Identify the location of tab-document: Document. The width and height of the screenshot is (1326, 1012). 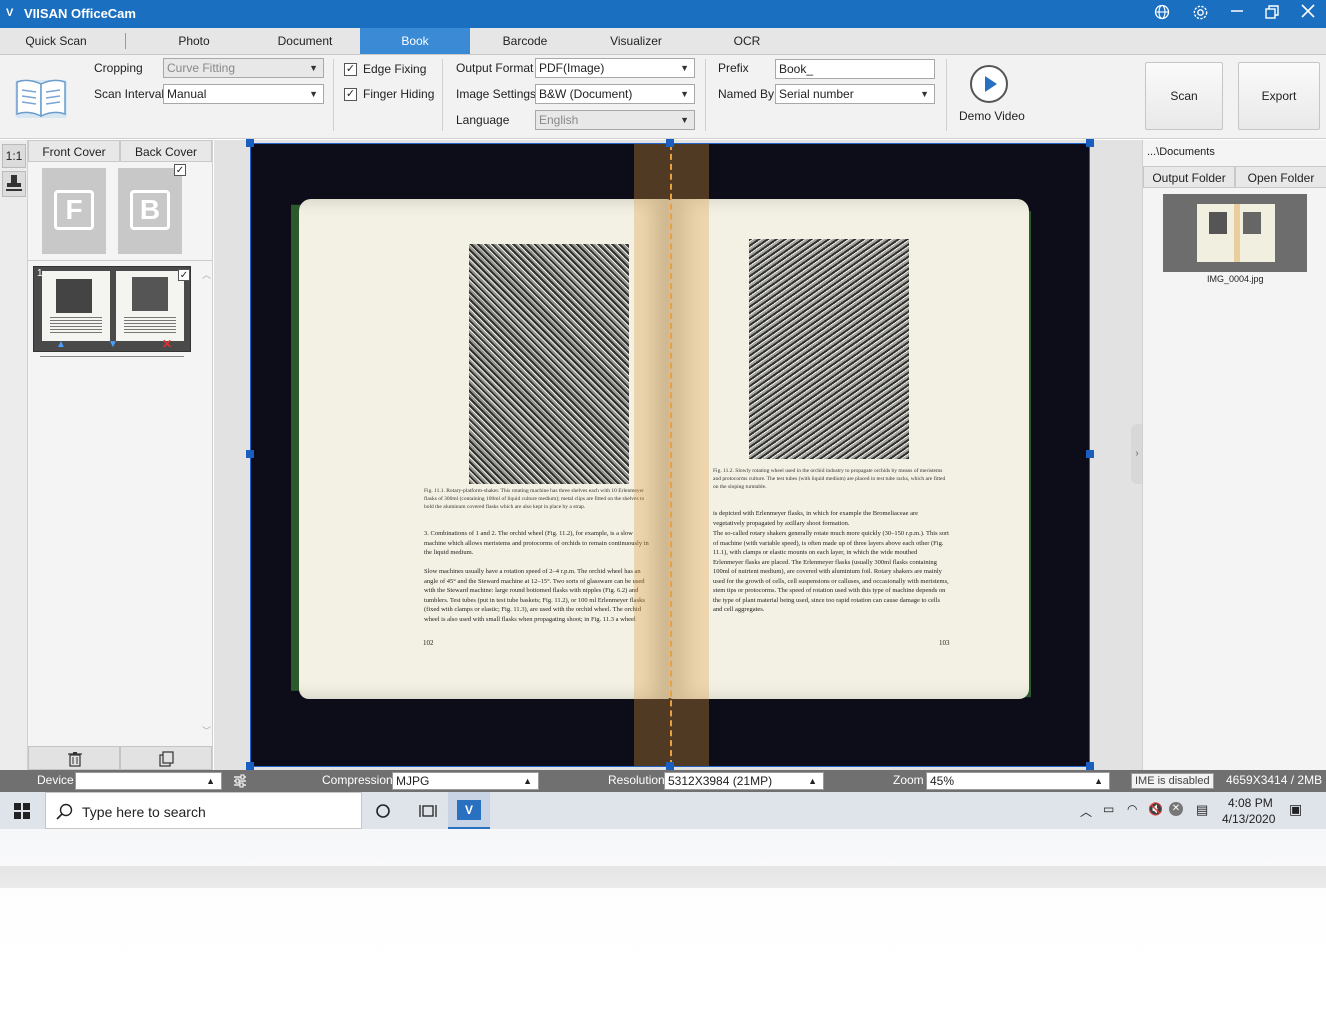
(305, 41).